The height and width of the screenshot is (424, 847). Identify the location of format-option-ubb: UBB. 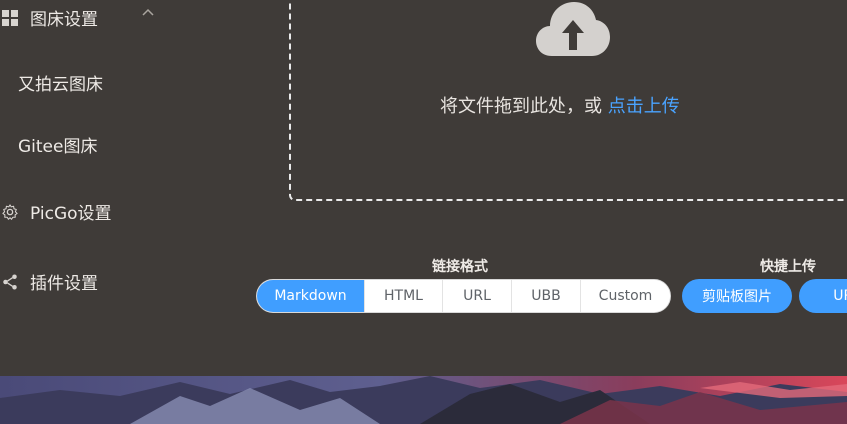
(545, 296).